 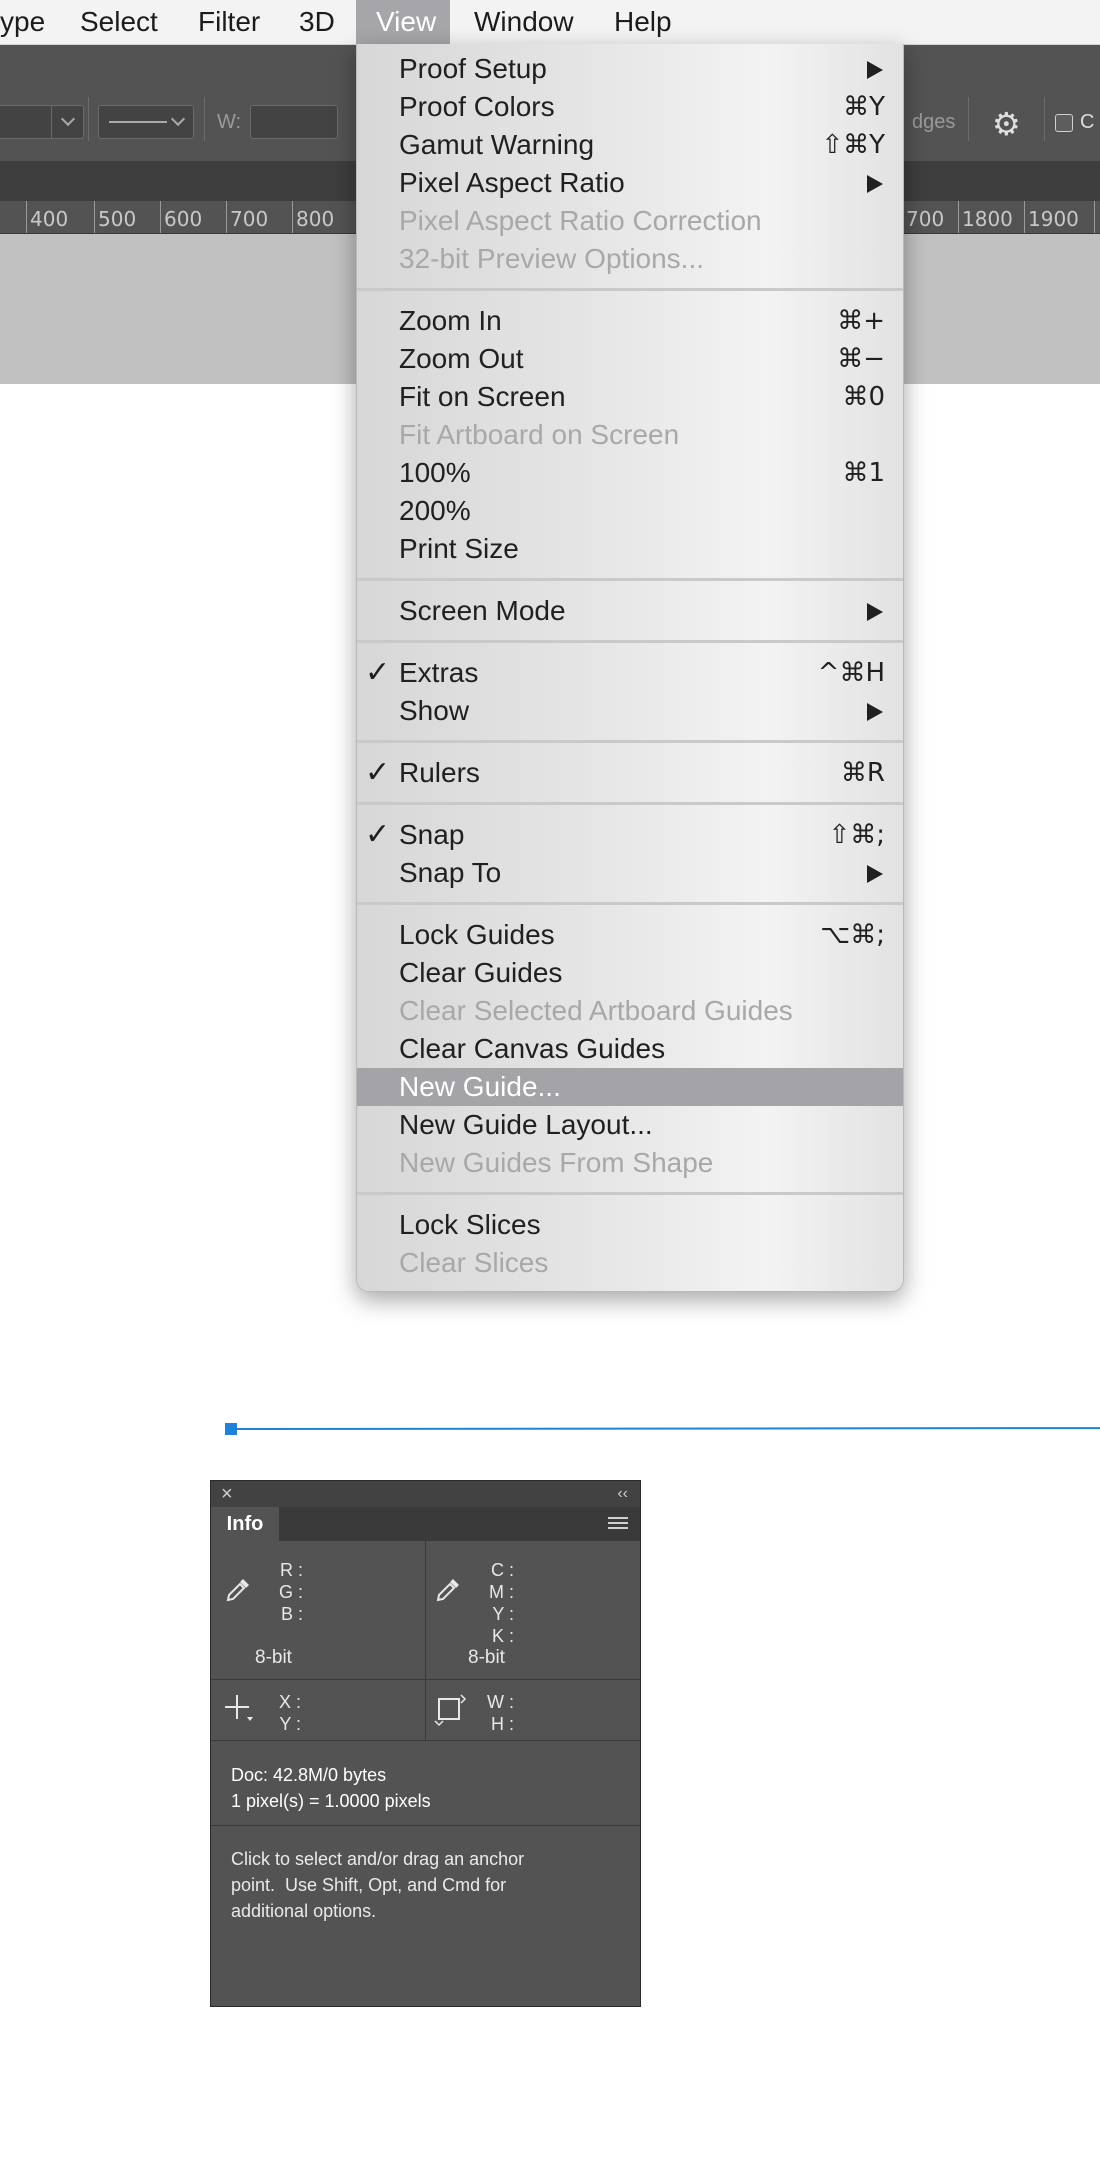 What do you see at coordinates (450, 872) in the screenshot?
I see `menu-item-label: Snap To` at bounding box center [450, 872].